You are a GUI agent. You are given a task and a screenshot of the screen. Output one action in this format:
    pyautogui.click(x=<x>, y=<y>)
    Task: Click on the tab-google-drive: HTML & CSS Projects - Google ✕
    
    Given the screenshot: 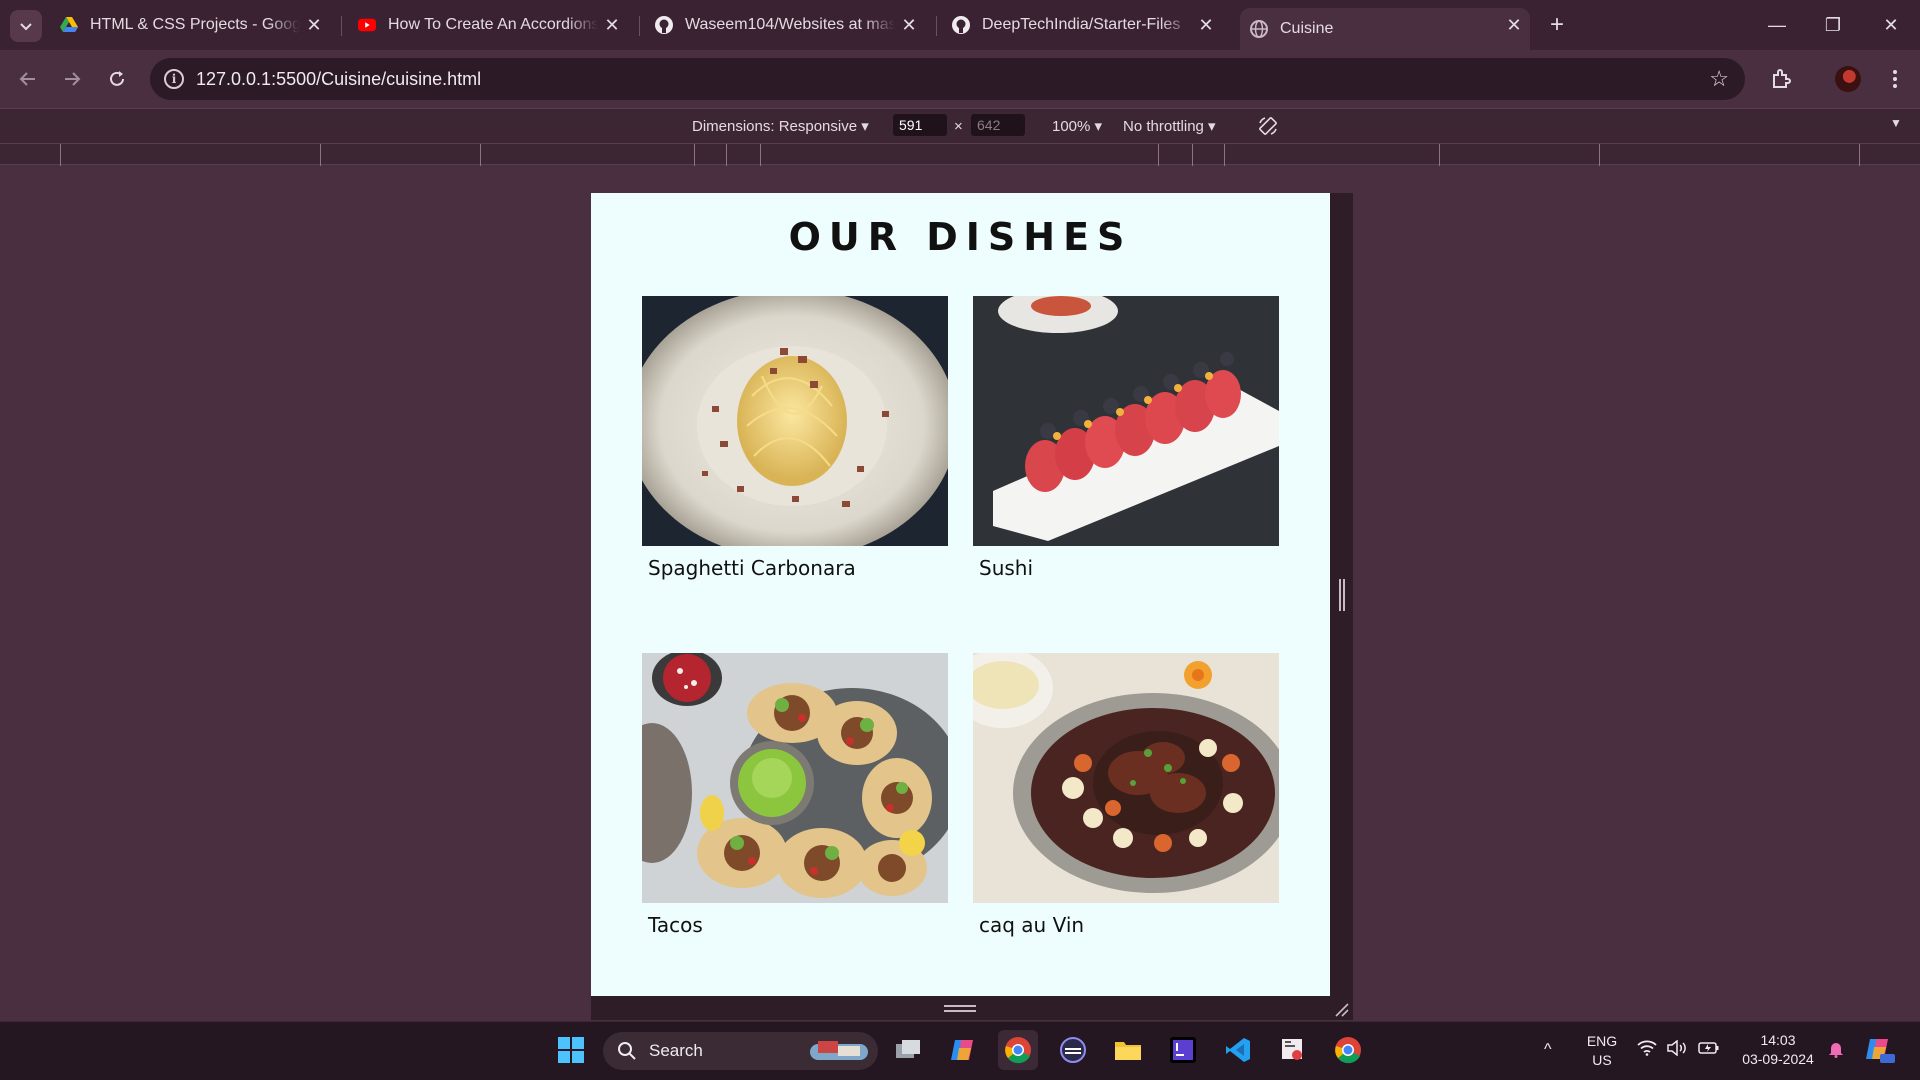 What is the action you would take?
    pyautogui.click(x=195, y=25)
    